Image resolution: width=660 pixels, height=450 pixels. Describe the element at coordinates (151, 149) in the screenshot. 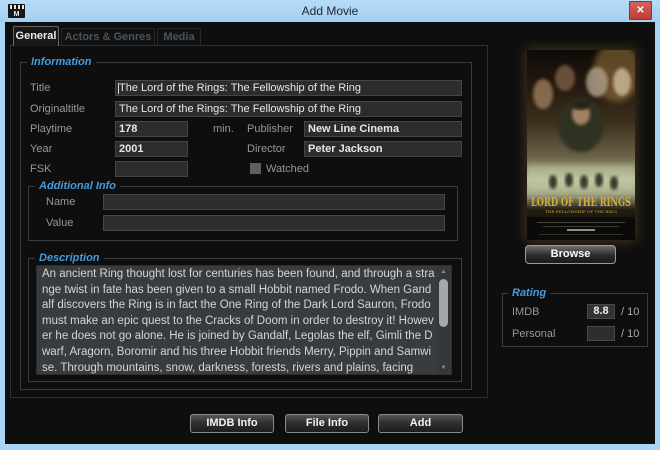

I see `year-input` at that location.